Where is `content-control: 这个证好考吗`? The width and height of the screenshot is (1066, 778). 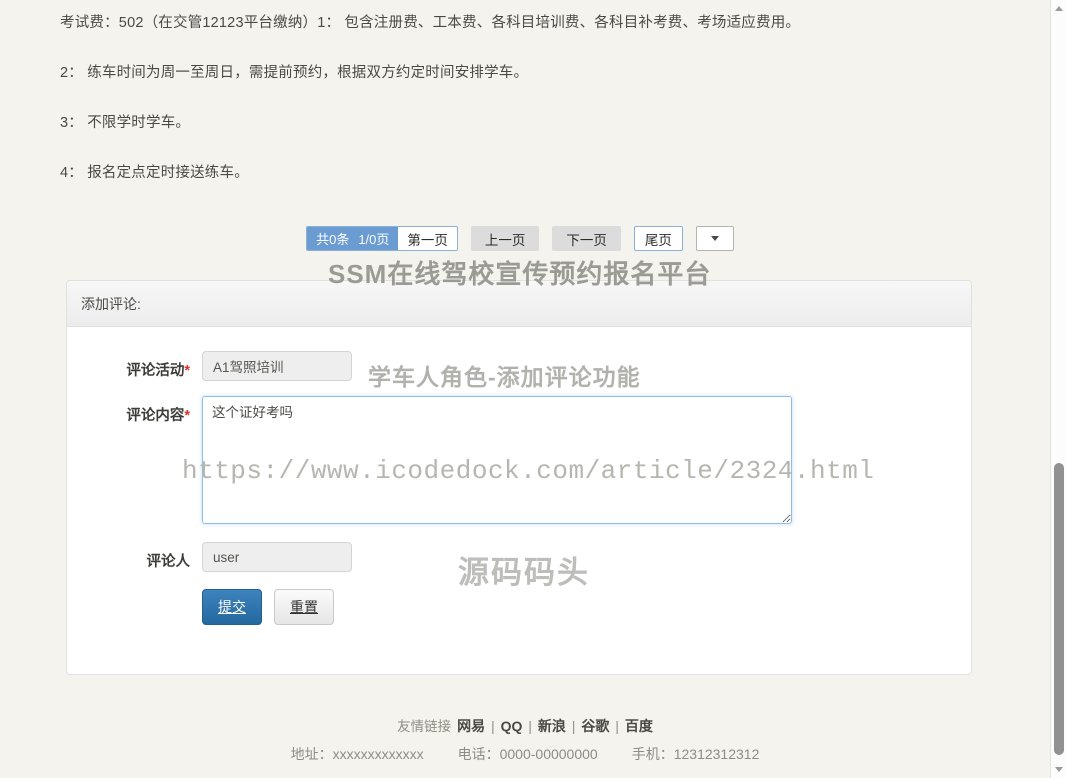 content-control: 这个证好考吗 is located at coordinates (586, 461).